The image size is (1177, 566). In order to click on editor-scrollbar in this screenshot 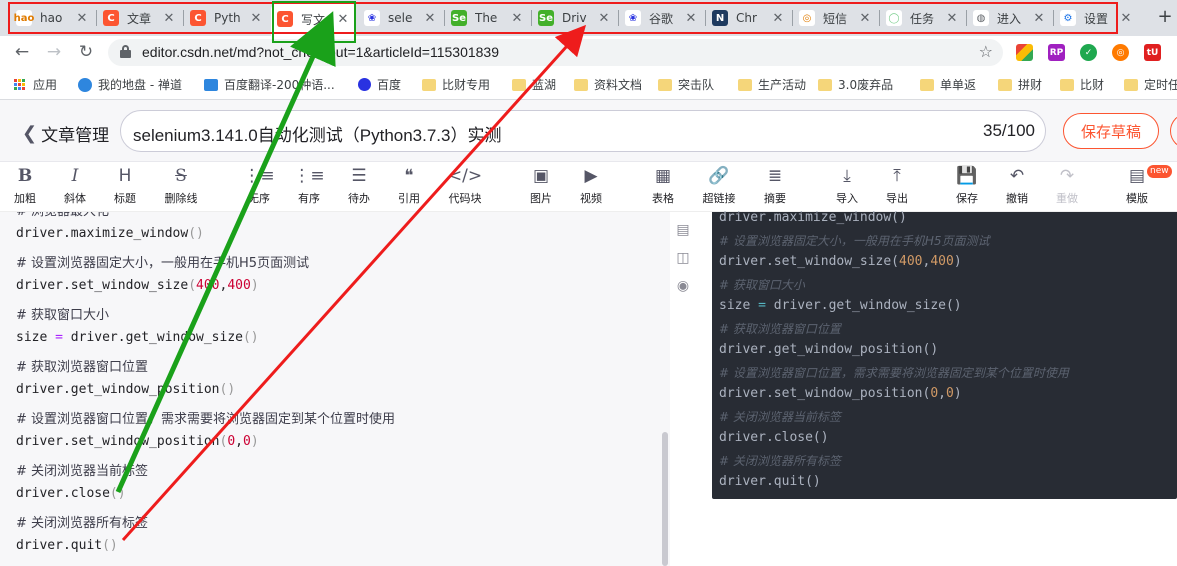, I will do `click(665, 499)`.